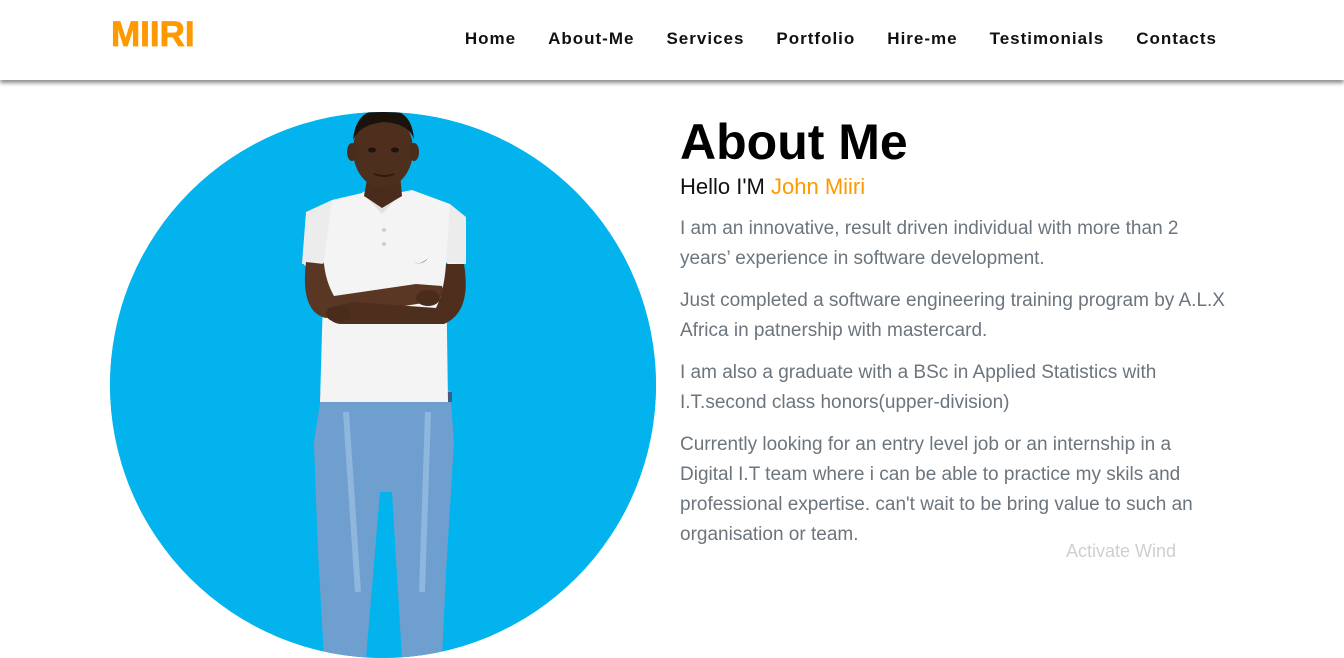 The width and height of the screenshot is (1344, 658). What do you see at coordinates (490, 39) in the screenshot?
I see `nav-link-home: Home` at bounding box center [490, 39].